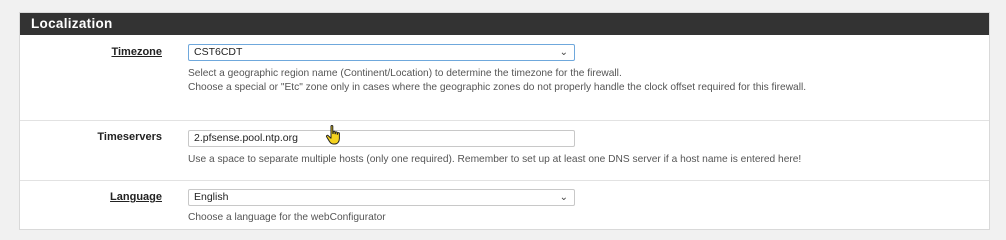 This screenshot has height=240, width=1006. What do you see at coordinates (136, 52) in the screenshot?
I see `timezone-label: Timezone` at bounding box center [136, 52].